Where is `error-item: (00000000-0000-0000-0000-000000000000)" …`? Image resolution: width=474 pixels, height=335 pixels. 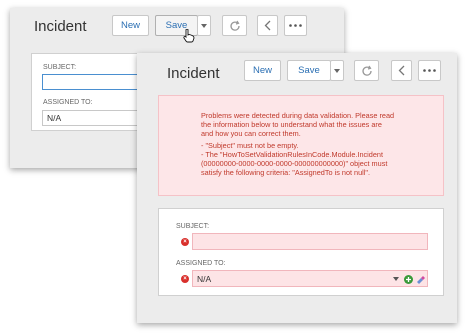 error-item: (00000000-0000-0000-0000-000000000000)" … is located at coordinates (294, 163).